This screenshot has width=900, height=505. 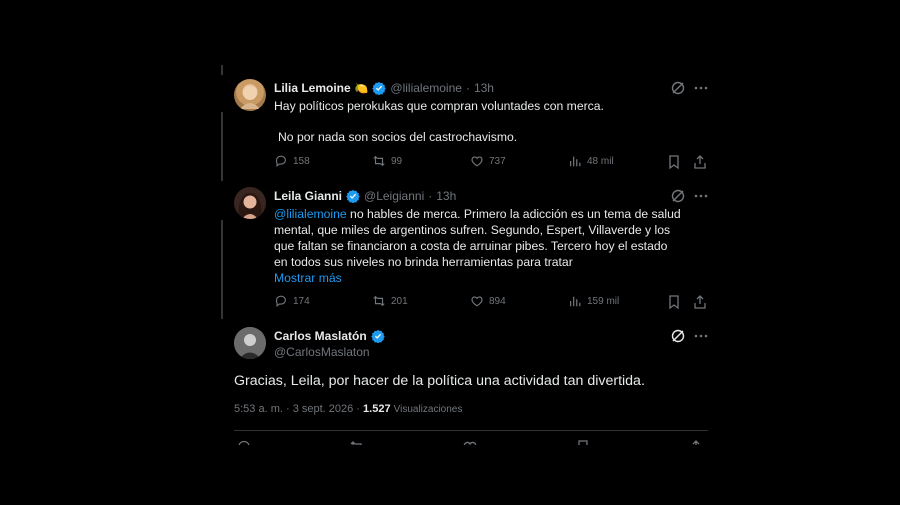 What do you see at coordinates (600, 161) in the screenshot?
I see `views-count: 48 mil` at bounding box center [600, 161].